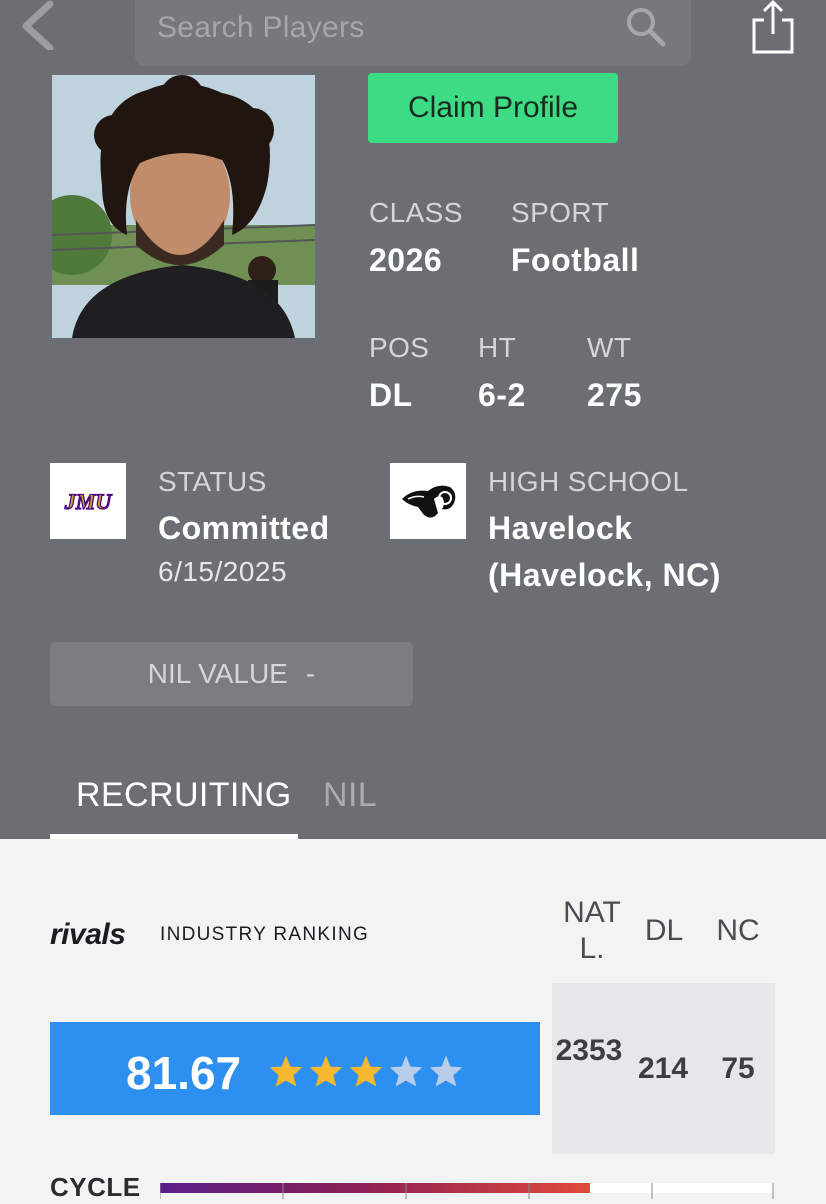  Describe the element at coordinates (310, 673) in the screenshot. I see `nil-value-amount: -` at that location.